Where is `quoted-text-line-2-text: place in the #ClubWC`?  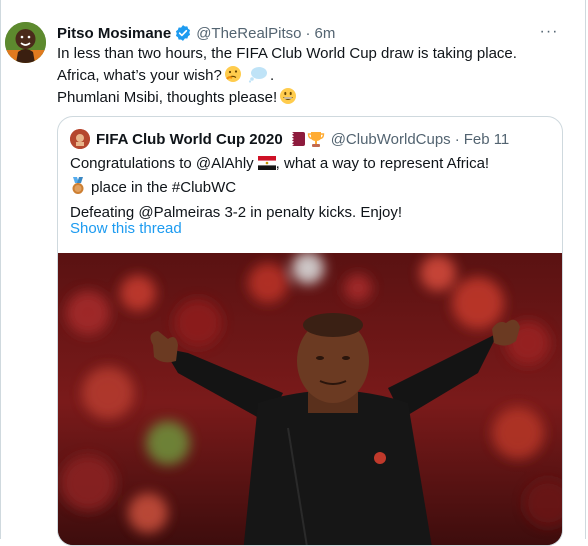 quoted-text-line-2-text: place in the #ClubWC is located at coordinates (164, 187).